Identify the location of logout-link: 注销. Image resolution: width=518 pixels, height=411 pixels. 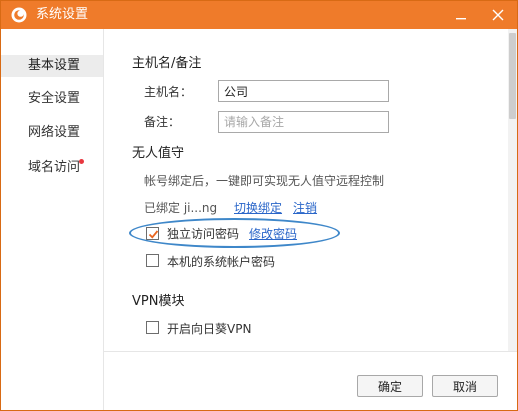
(305, 208).